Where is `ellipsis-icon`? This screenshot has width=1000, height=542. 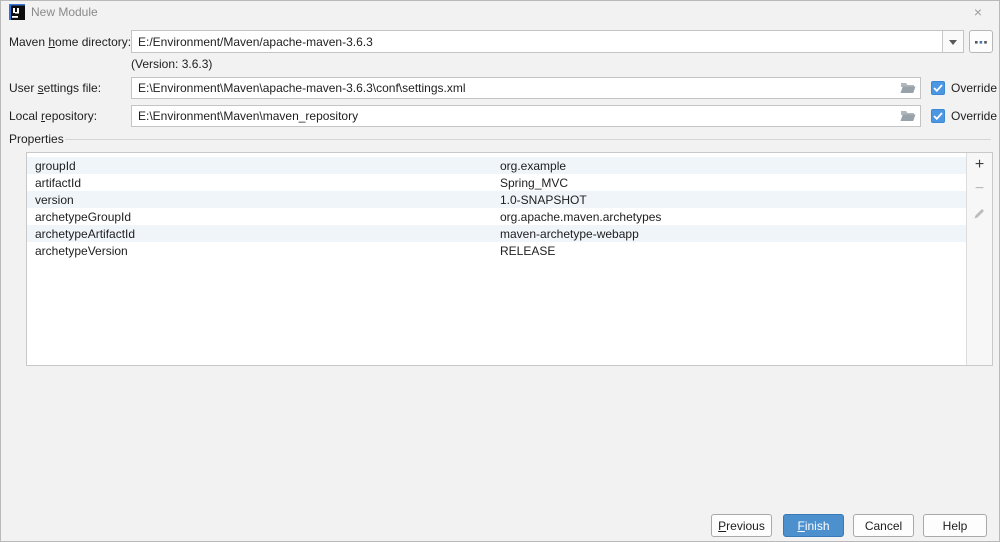 ellipsis-icon is located at coordinates (981, 42).